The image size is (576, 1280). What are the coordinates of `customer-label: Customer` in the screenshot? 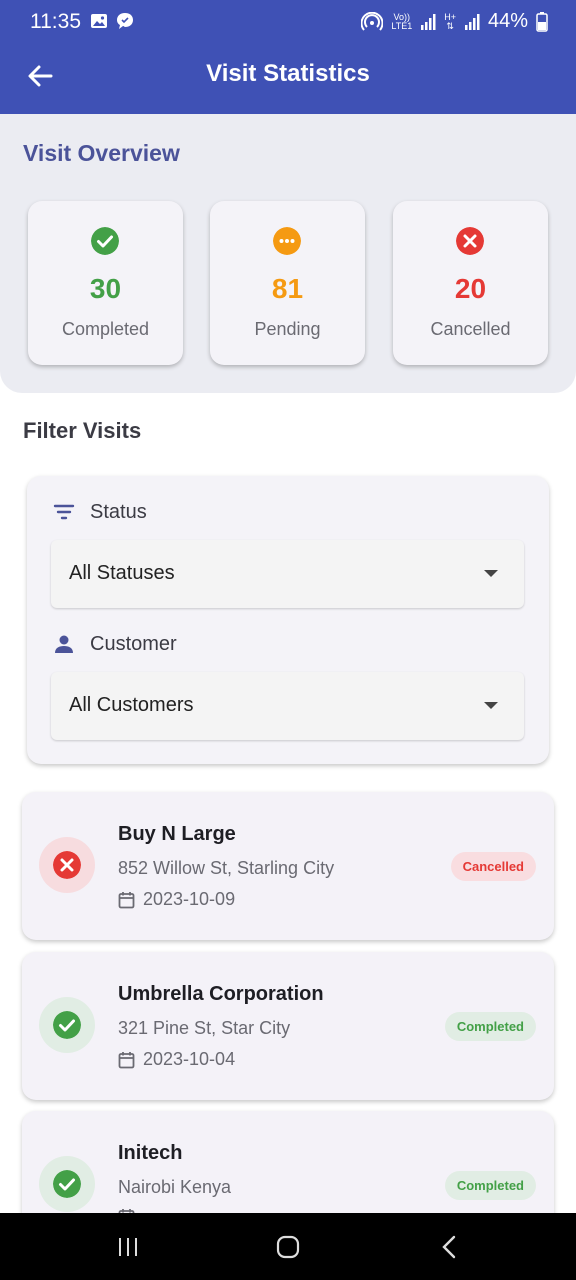 It's located at (133, 643).